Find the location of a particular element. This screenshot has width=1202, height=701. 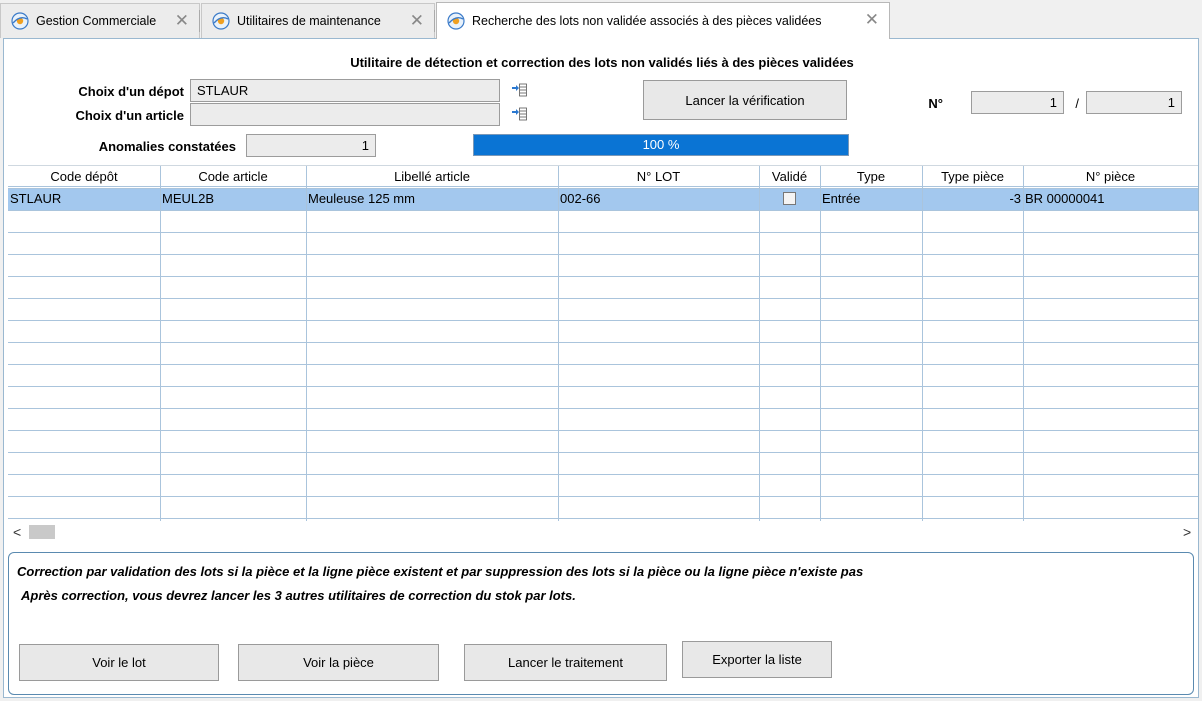

column-header: N° LOT is located at coordinates (658, 176).